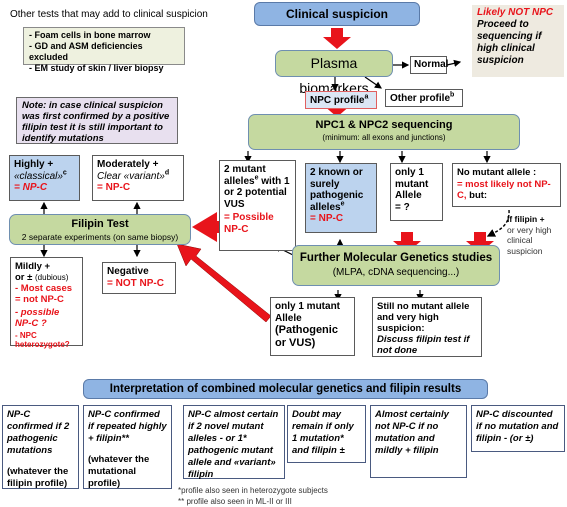 The image size is (567, 507). I want to click on footnote: ** profile also seen in ML-II or III, so click(235, 501).